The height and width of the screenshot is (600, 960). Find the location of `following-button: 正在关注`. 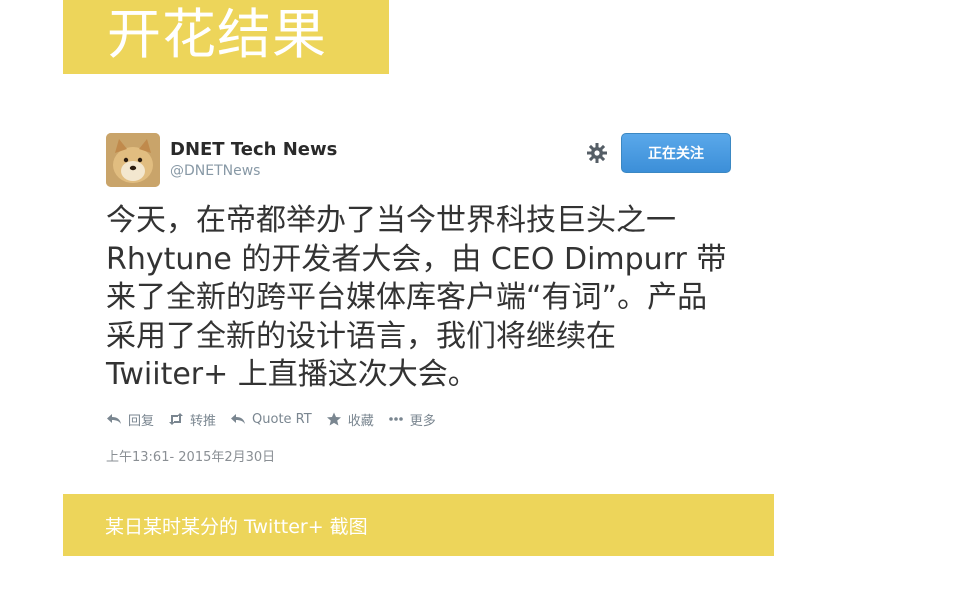

following-button: 正在关注 is located at coordinates (676, 153).